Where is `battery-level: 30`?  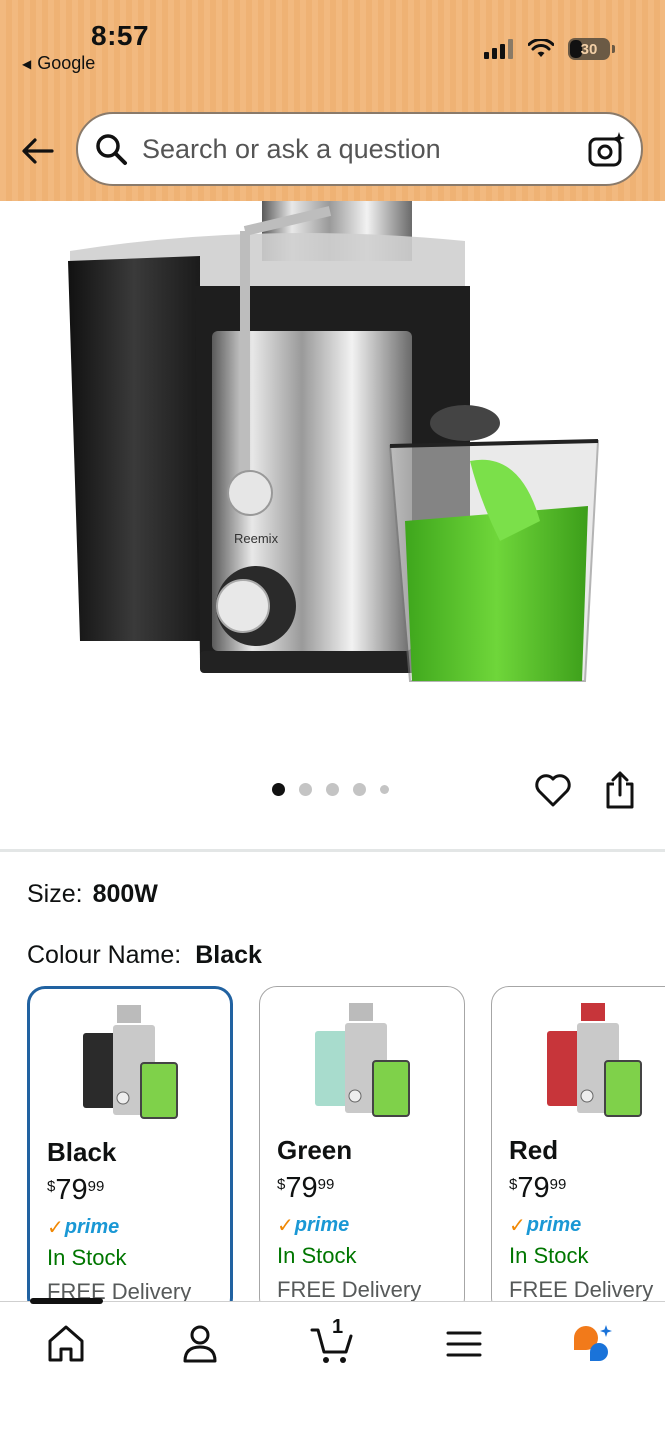 battery-level: 30 is located at coordinates (589, 49).